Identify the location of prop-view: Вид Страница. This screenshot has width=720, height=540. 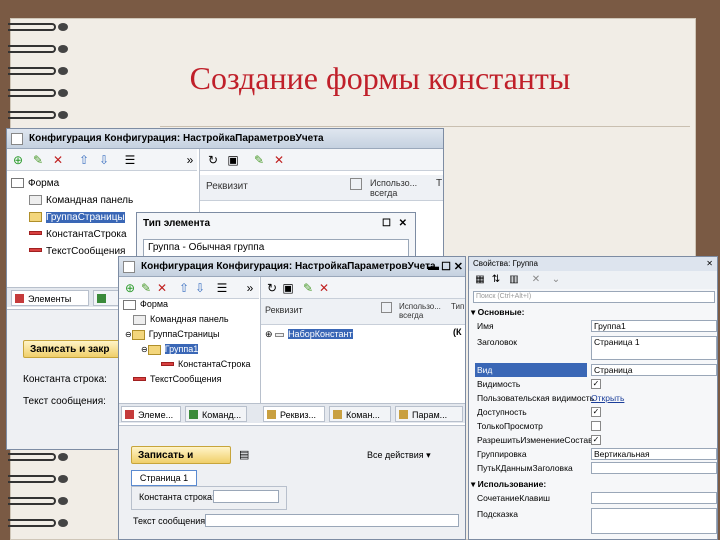
(593, 370).